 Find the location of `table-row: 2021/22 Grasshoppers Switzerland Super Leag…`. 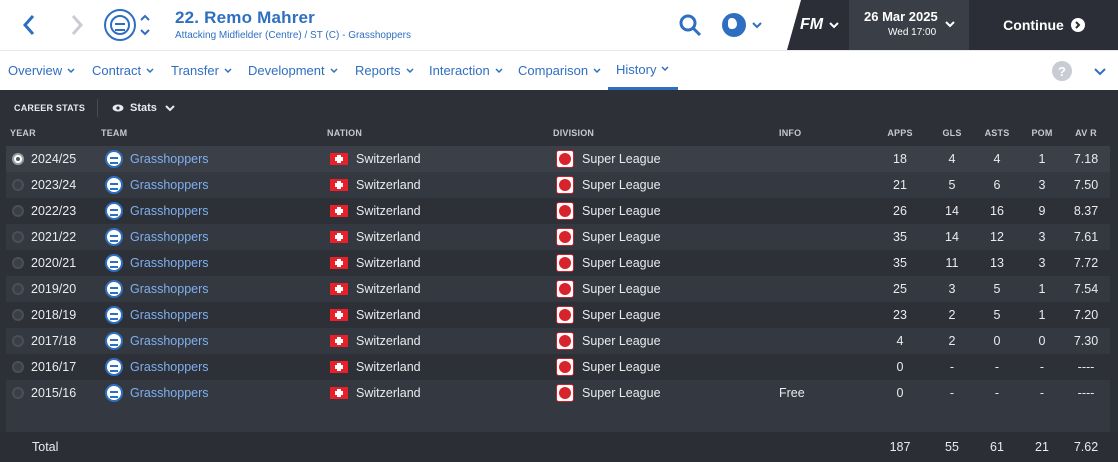

table-row: 2021/22 Grasshoppers Switzerland Super Leag… is located at coordinates (558, 237).